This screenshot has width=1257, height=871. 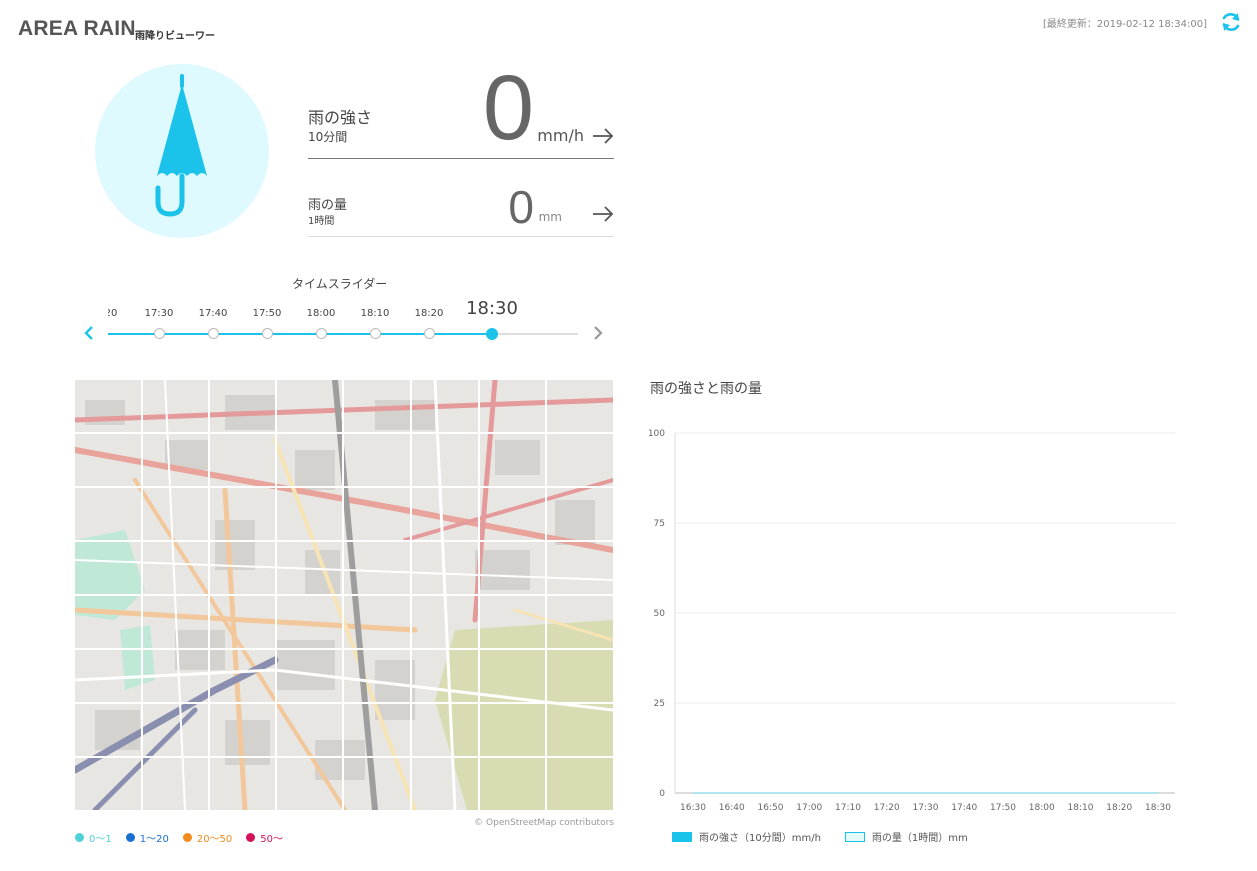 I want to click on y-tick-label: 50, so click(x=660, y=614).